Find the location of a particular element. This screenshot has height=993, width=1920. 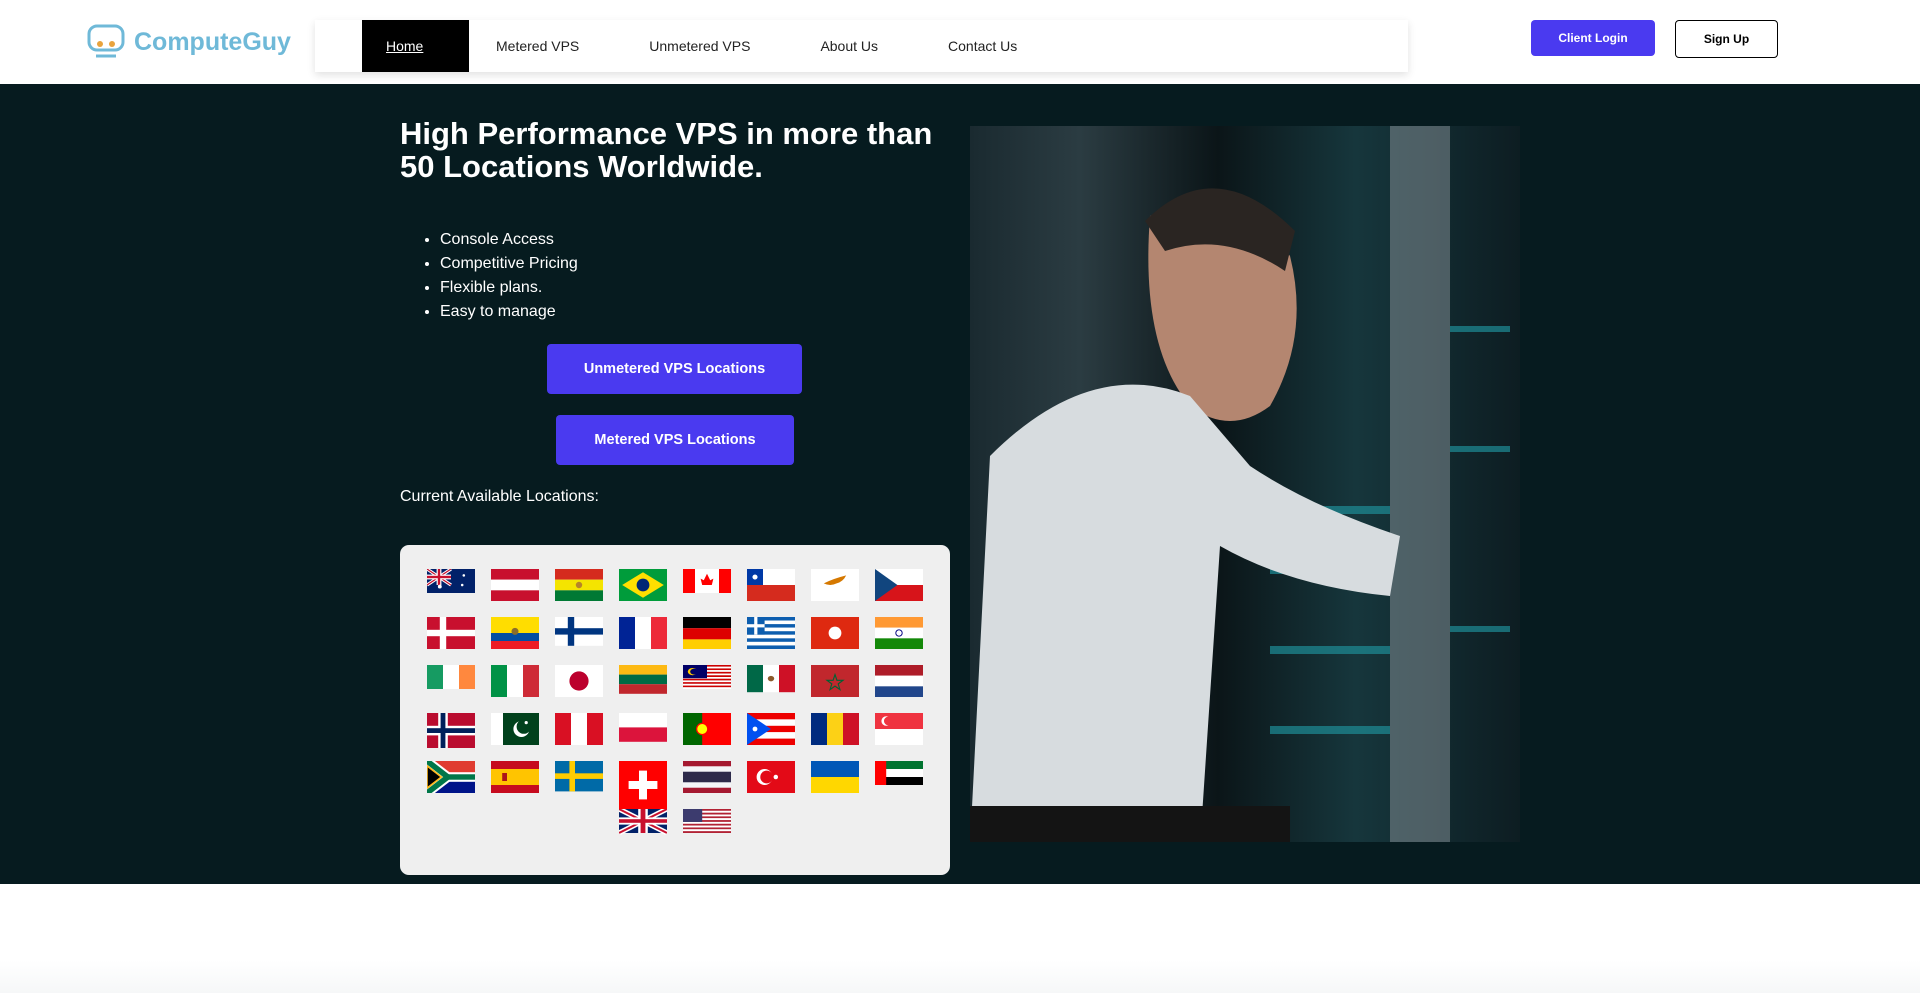

page-below-hero is located at coordinates (960, 938).